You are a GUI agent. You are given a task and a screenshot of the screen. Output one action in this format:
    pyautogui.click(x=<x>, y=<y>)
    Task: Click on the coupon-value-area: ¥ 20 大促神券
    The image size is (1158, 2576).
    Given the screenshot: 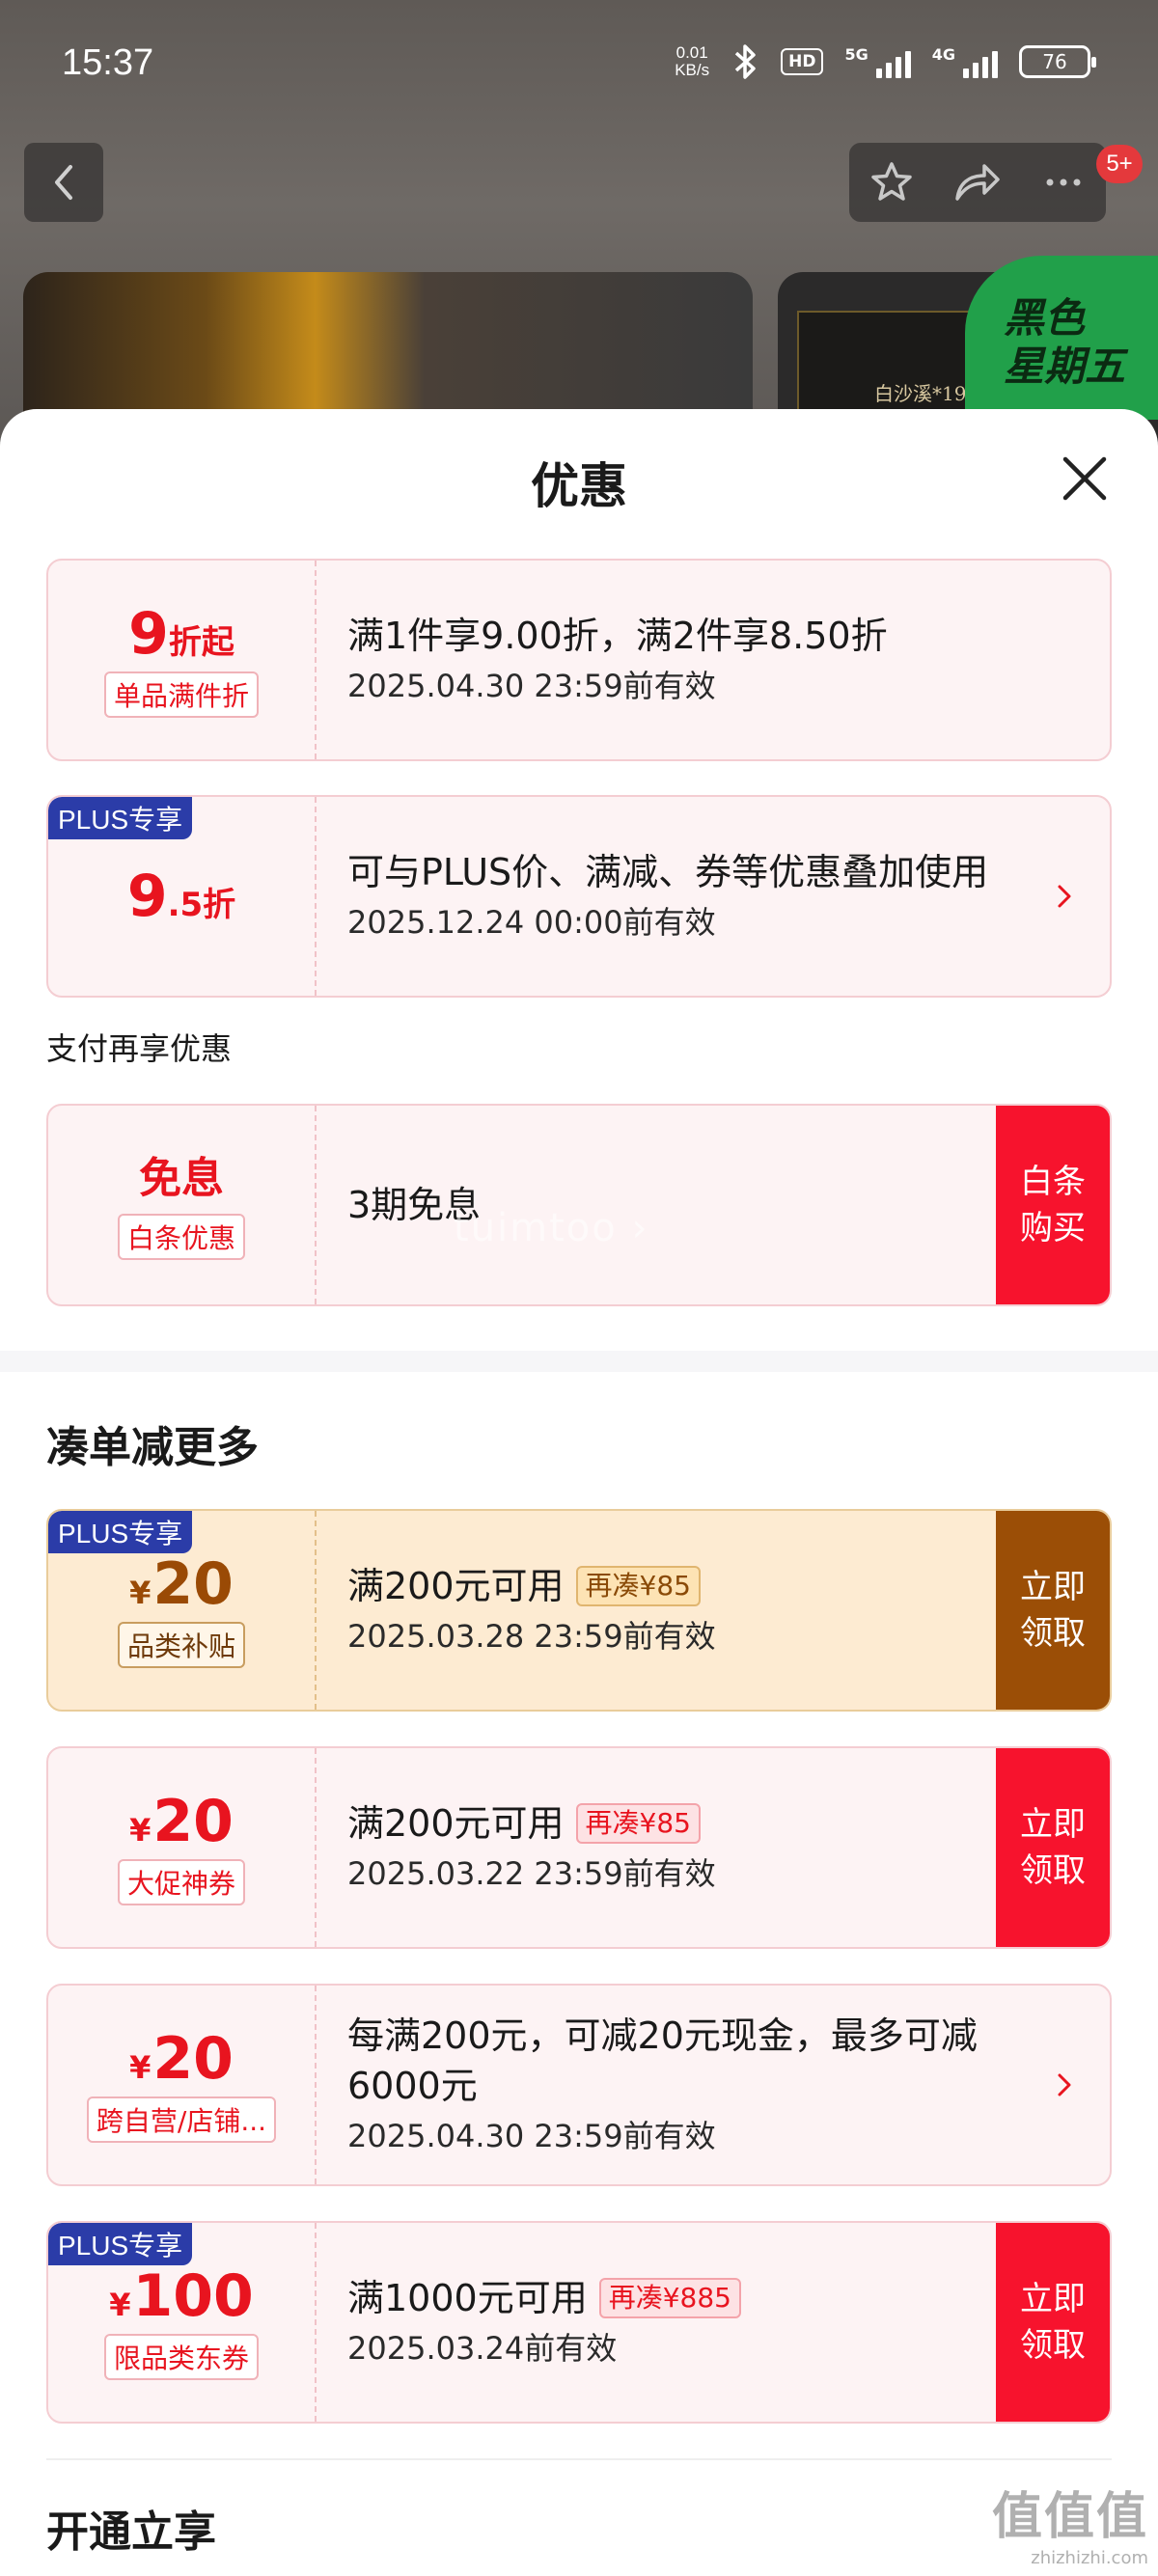 What is the action you would take?
    pyautogui.click(x=181, y=1848)
    